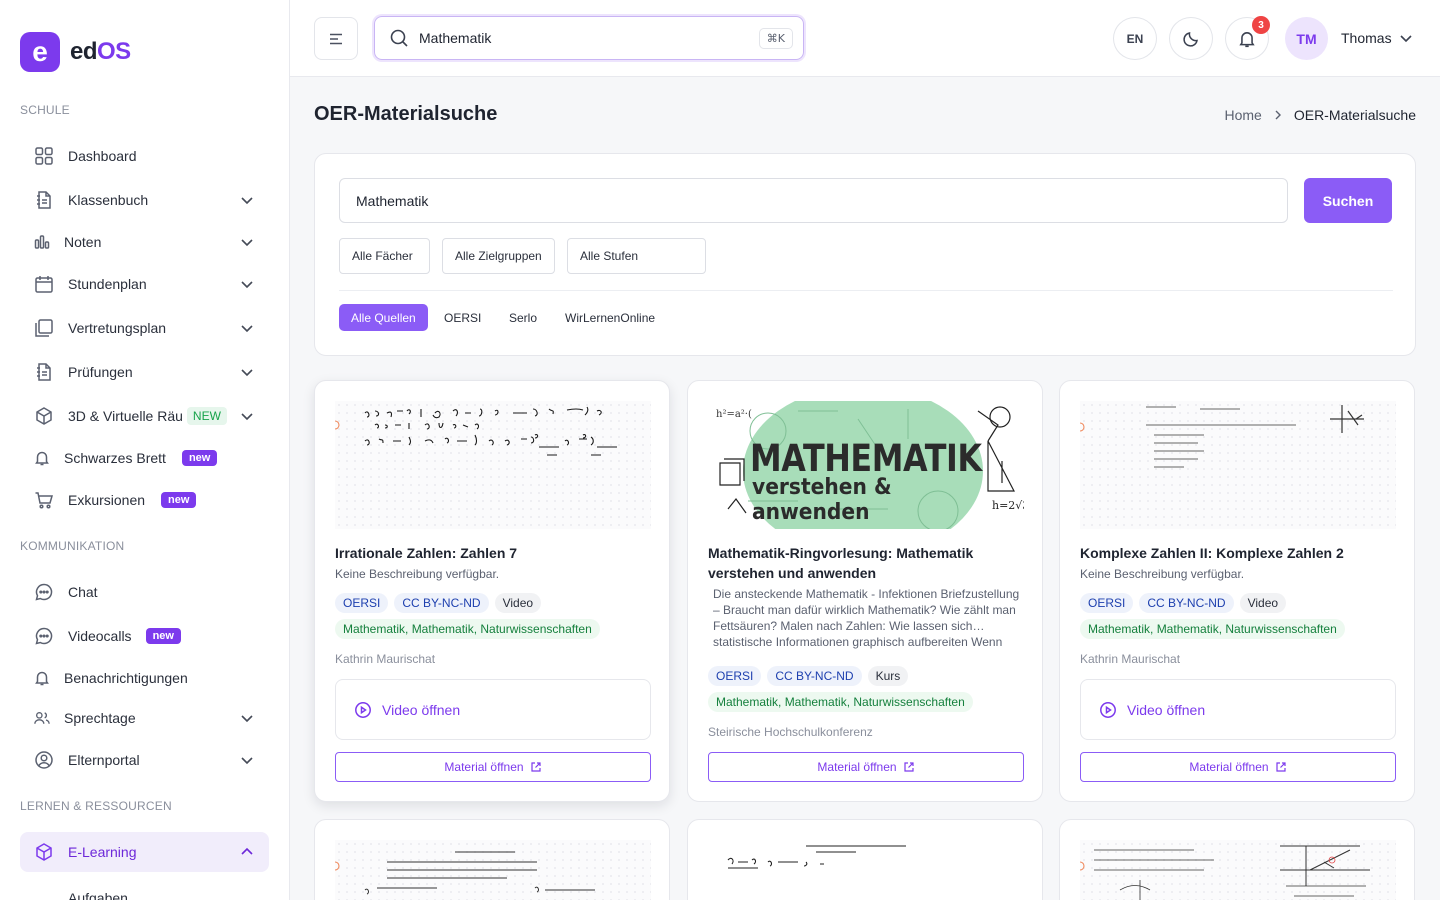 The height and width of the screenshot is (900, 1440). Describe the element at coordinates (144, 372) in the screenshot. I see `sidebar-item-pruefungen: Prüfungen` at that location.